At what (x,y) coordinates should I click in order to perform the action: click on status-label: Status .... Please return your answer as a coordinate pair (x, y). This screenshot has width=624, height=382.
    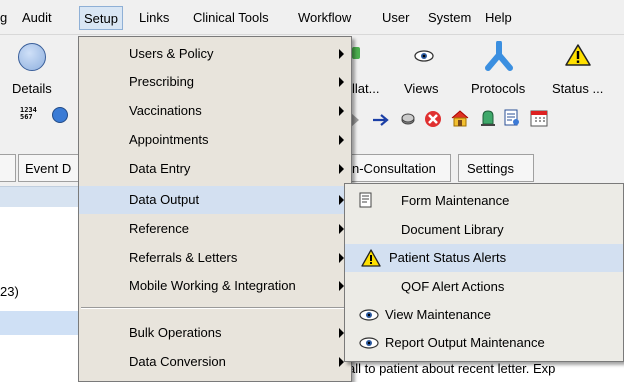
    Looking at the image, I should click on (577, 88).